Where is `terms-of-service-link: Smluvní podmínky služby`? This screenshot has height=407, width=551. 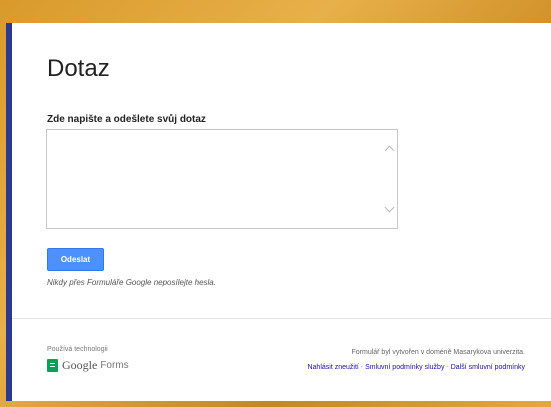 terms-of-service-link: Smluvní podmínky služby is located at coordinates (404, 367).